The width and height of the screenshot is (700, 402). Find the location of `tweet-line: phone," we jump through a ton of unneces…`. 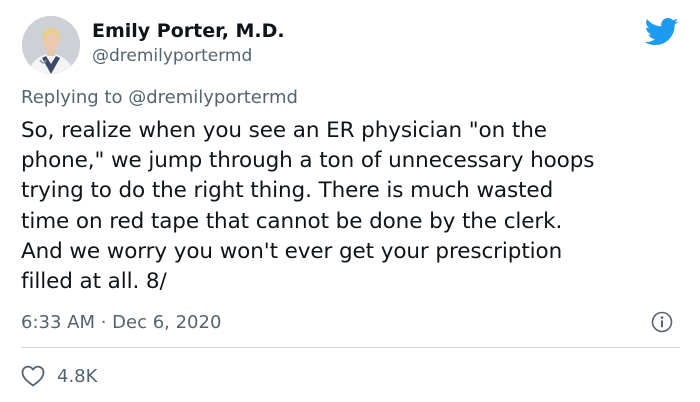

tweet-line: phone," we jump through a ton of unneces… is located at coordinates (308, 161).